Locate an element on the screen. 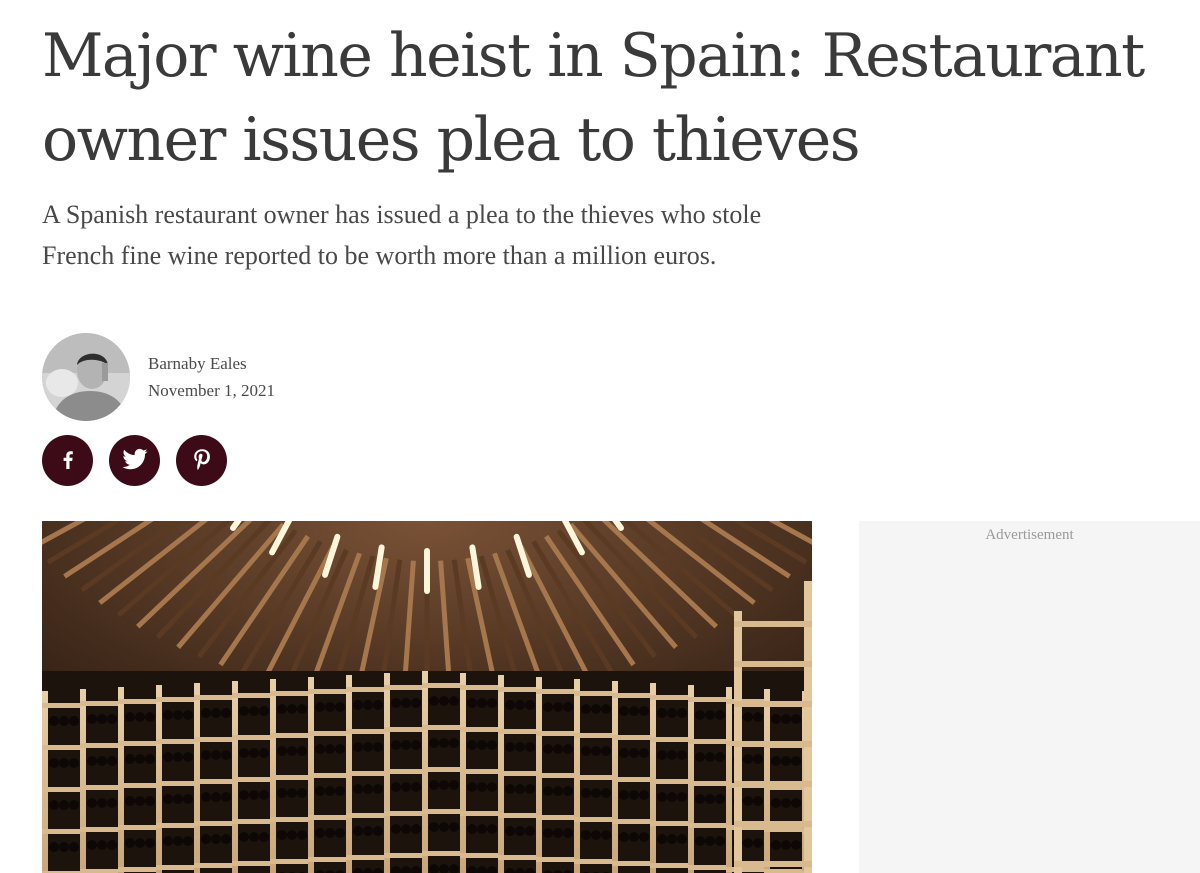 Image resolution: width=1200 pixels, height=873 pixels. author-byline: Barnaby Eales November 1, 2021 is located at coordinates (158, 377).